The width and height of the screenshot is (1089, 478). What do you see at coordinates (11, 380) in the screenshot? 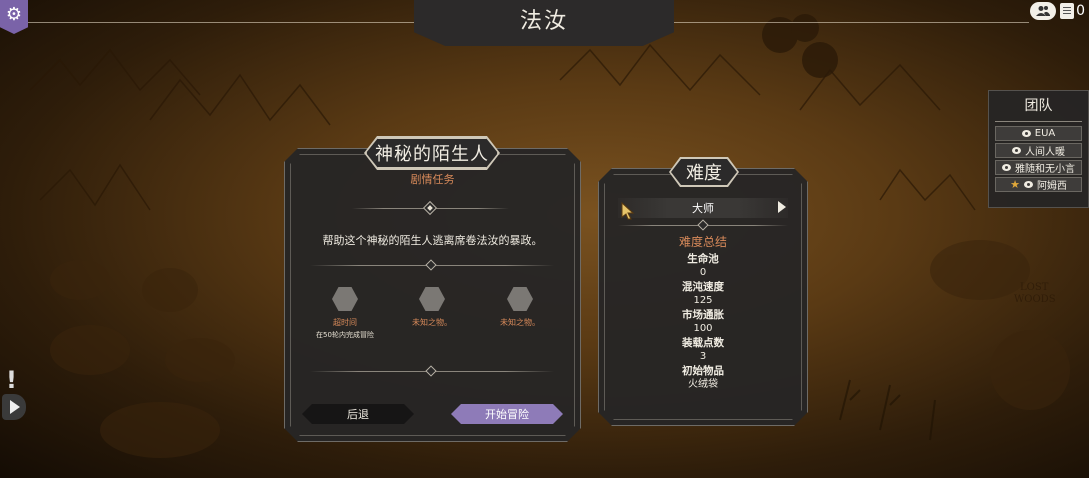
I see `notification-icon: !` at bounding box center [11, 380].